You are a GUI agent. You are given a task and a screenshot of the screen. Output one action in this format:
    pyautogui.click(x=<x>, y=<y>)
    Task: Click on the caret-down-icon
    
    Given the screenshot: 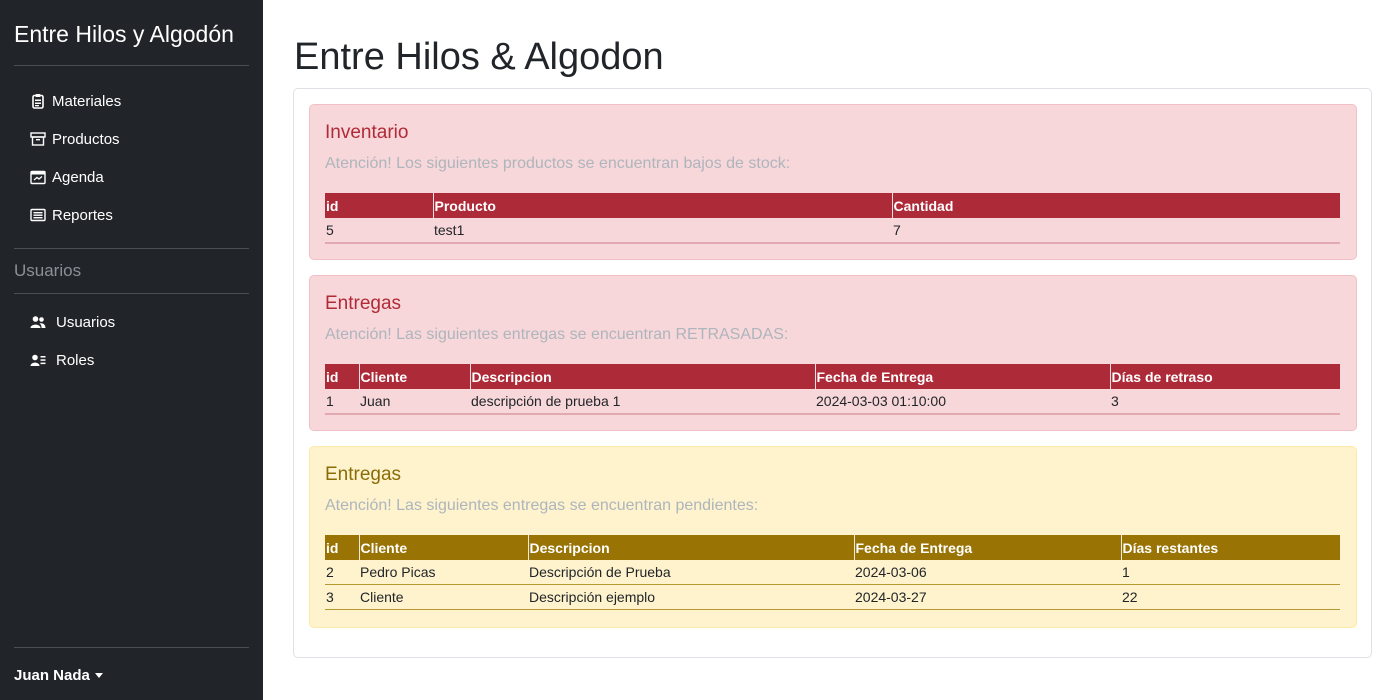 What is the action you would take?
    pyautogui.click(x=98, y=675)
    